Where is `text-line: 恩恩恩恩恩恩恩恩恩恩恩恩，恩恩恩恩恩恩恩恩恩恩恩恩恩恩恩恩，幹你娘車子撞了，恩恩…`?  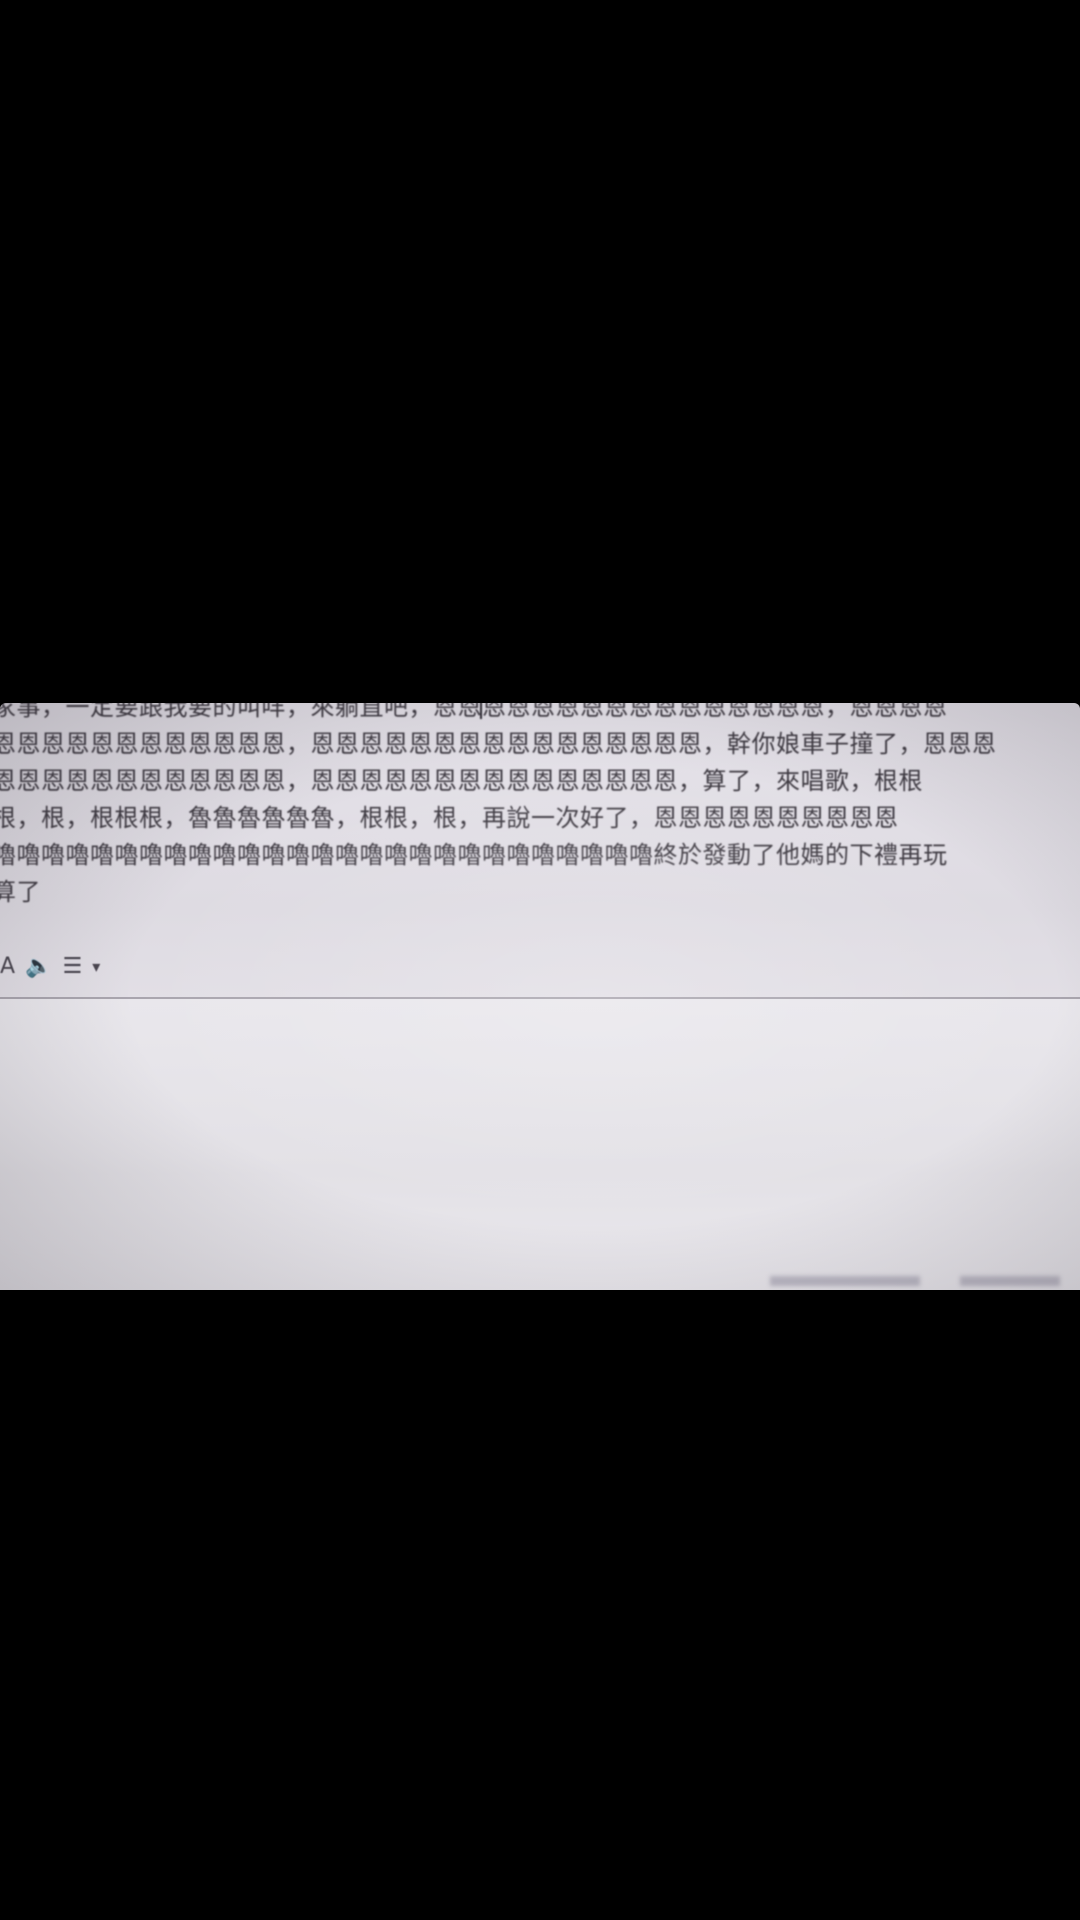
text-line: 恩恩恩恩恩恩恩恩恩恩恩恩，恩恩恩恩恩恩恩恩恩恩恩恩恩恩恩恩，幹你娘車子撞了，恩恩… is located at coordinates (498, 744).